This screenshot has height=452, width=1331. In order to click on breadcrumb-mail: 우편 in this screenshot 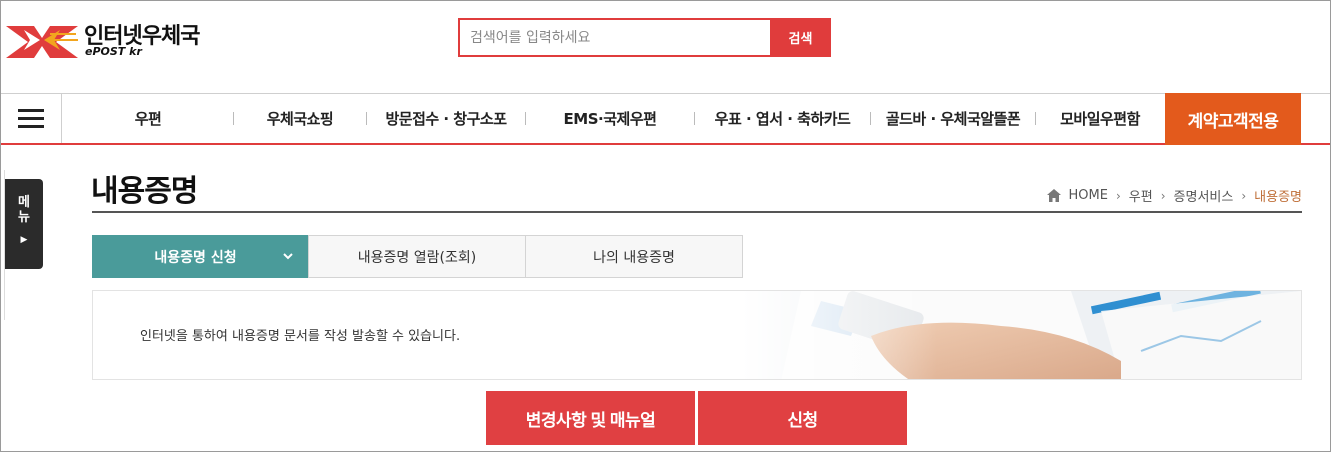, I will do `click(1141, 195)`.